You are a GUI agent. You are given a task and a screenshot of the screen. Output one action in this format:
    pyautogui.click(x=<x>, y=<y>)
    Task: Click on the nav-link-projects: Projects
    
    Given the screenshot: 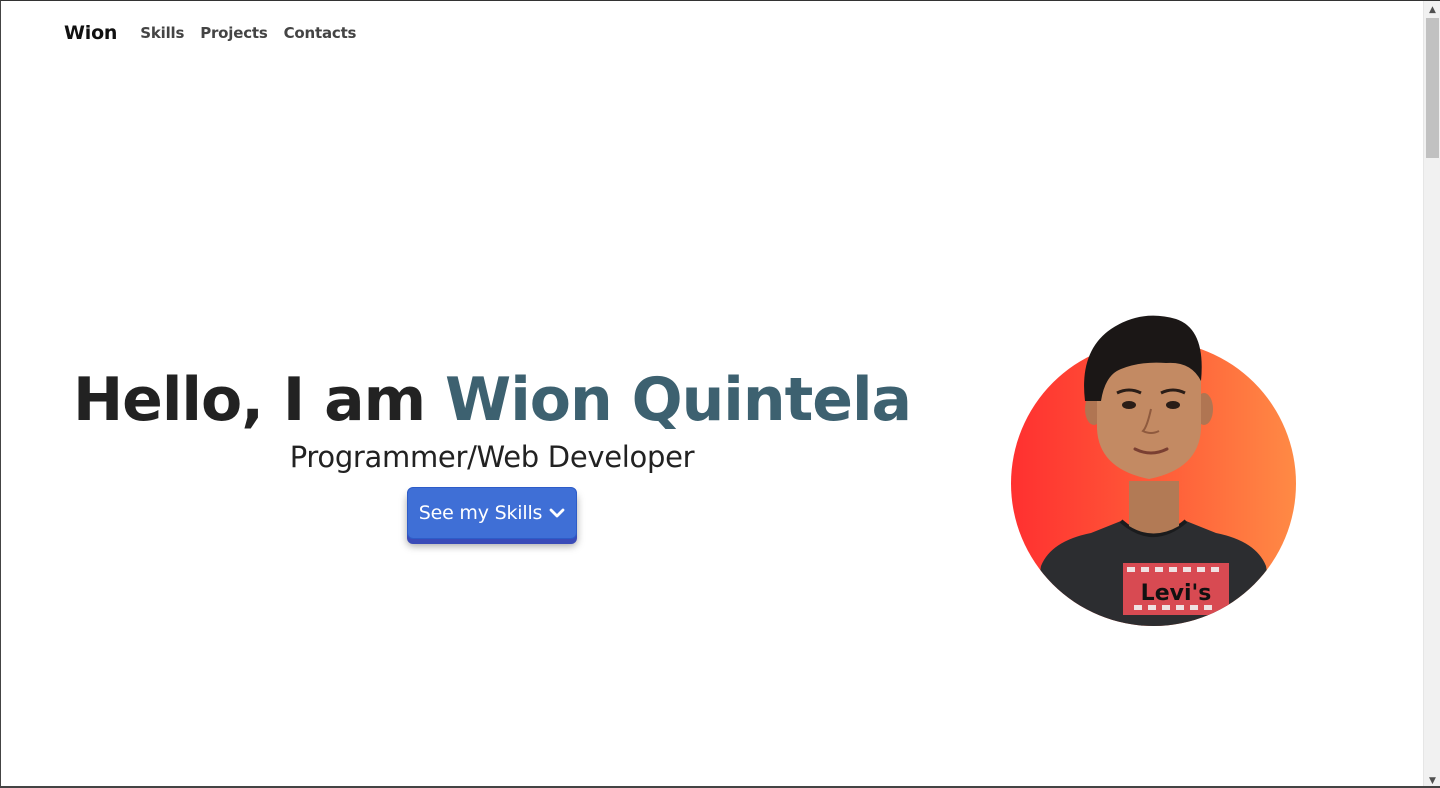 What is the action you would take?
    pyautogui.click(x=234, y=33)
    